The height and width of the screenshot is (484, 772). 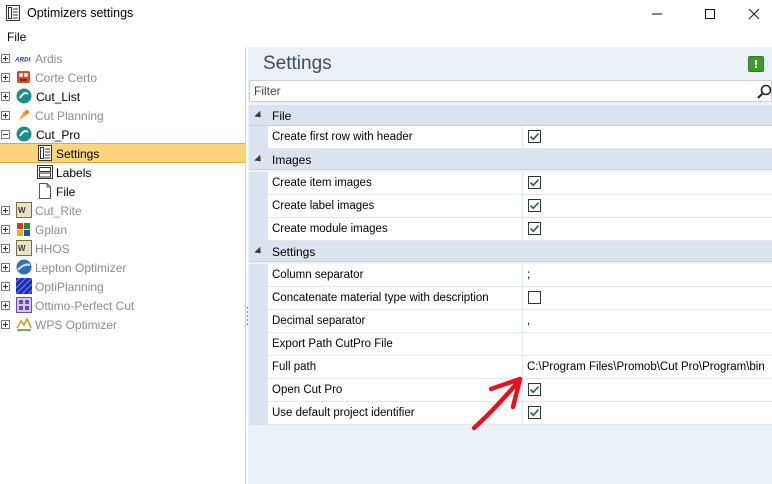 What do you see at coordinates (122, 210) in the screenshot?
I see `tree-item-cut-rite: W Cut_Rite` at bounding box center [122, 210].